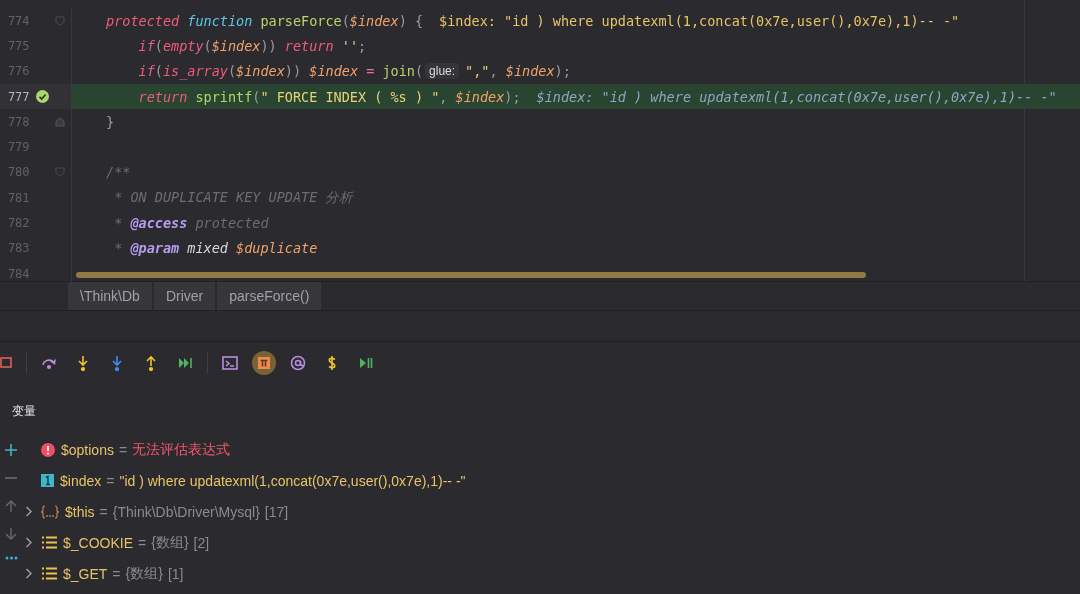 This screenshot has height=594, width=1080. What do you see at coordinates (292, 480) in the screenshot?
I see `variable-value: "id ) where updatexml(1,concat(0x7e,user(),0x7e),1)-- -"` at bounding box center [292, 480].